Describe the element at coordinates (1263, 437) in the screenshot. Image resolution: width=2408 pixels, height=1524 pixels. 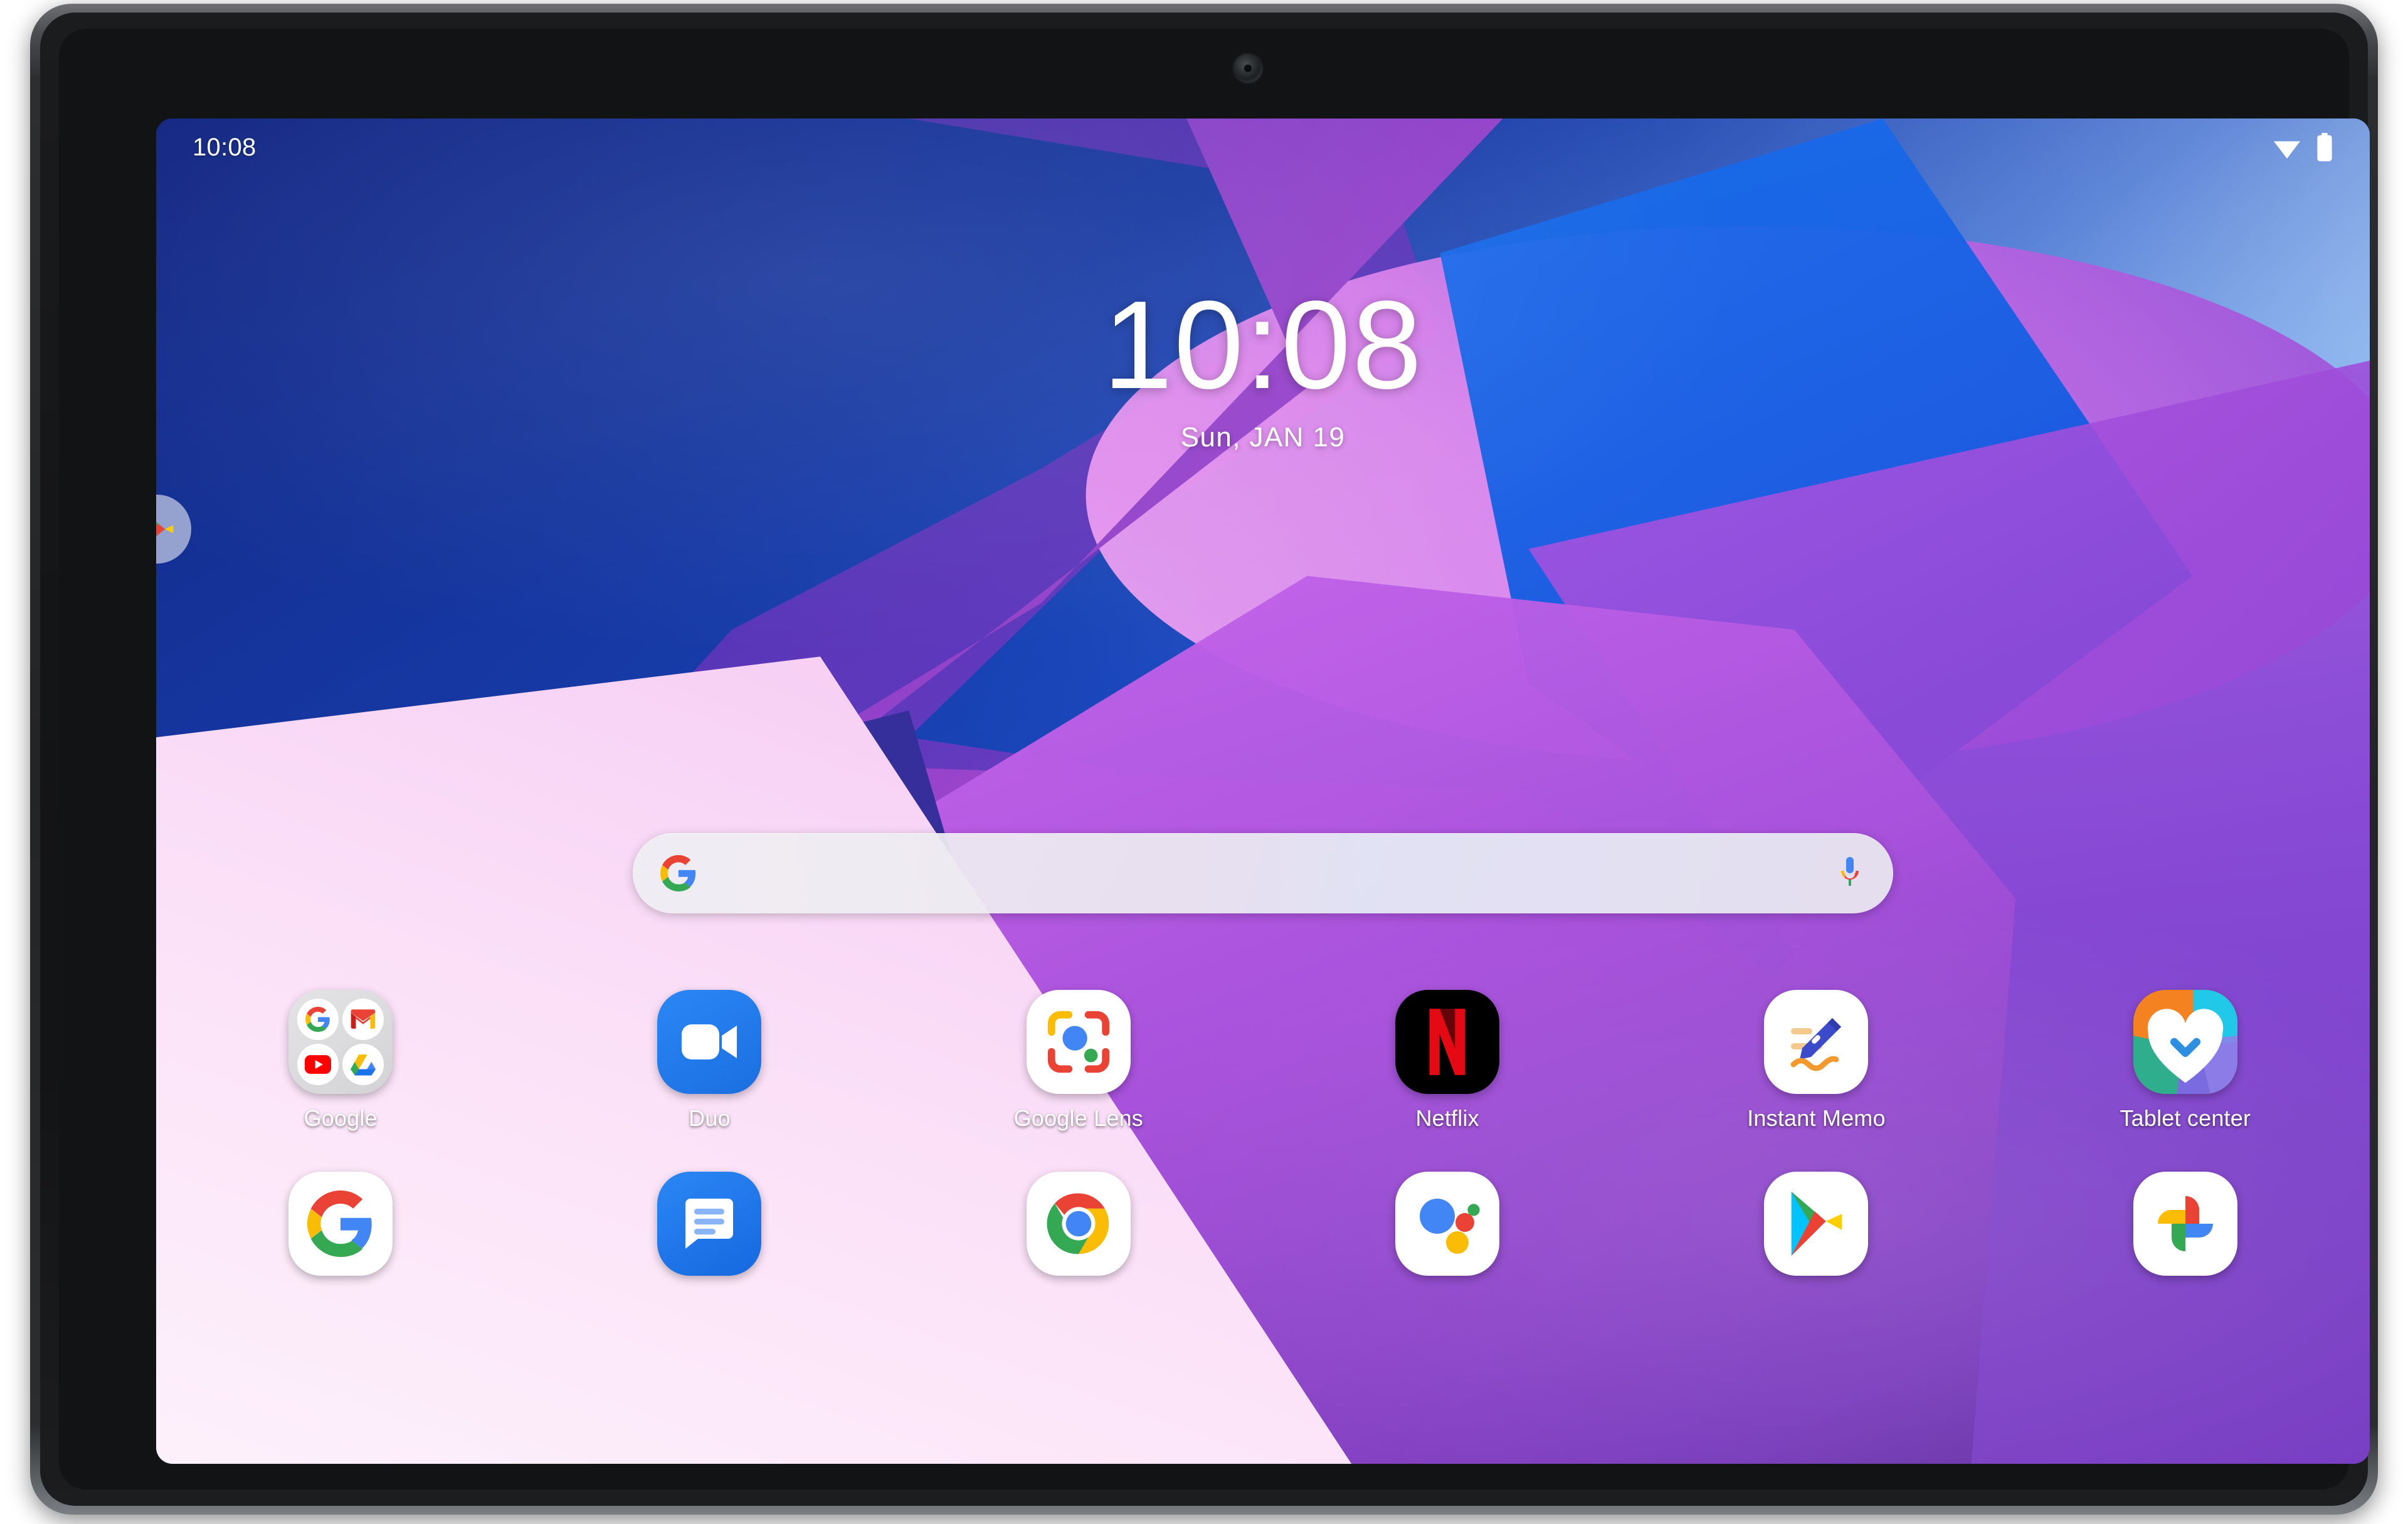
I see `clock-widget-date: Sun, JAN 19` at that location.